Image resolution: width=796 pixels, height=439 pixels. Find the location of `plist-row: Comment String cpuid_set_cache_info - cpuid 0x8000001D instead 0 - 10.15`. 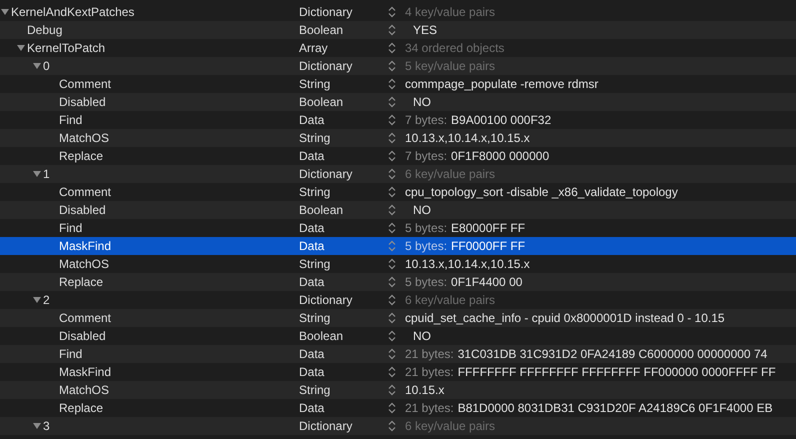

plist-row: Comment String cpuid_set_cache_info - cpuid 0x8000001D instead 0 - 10.15 is located at coordinates (398, 318).